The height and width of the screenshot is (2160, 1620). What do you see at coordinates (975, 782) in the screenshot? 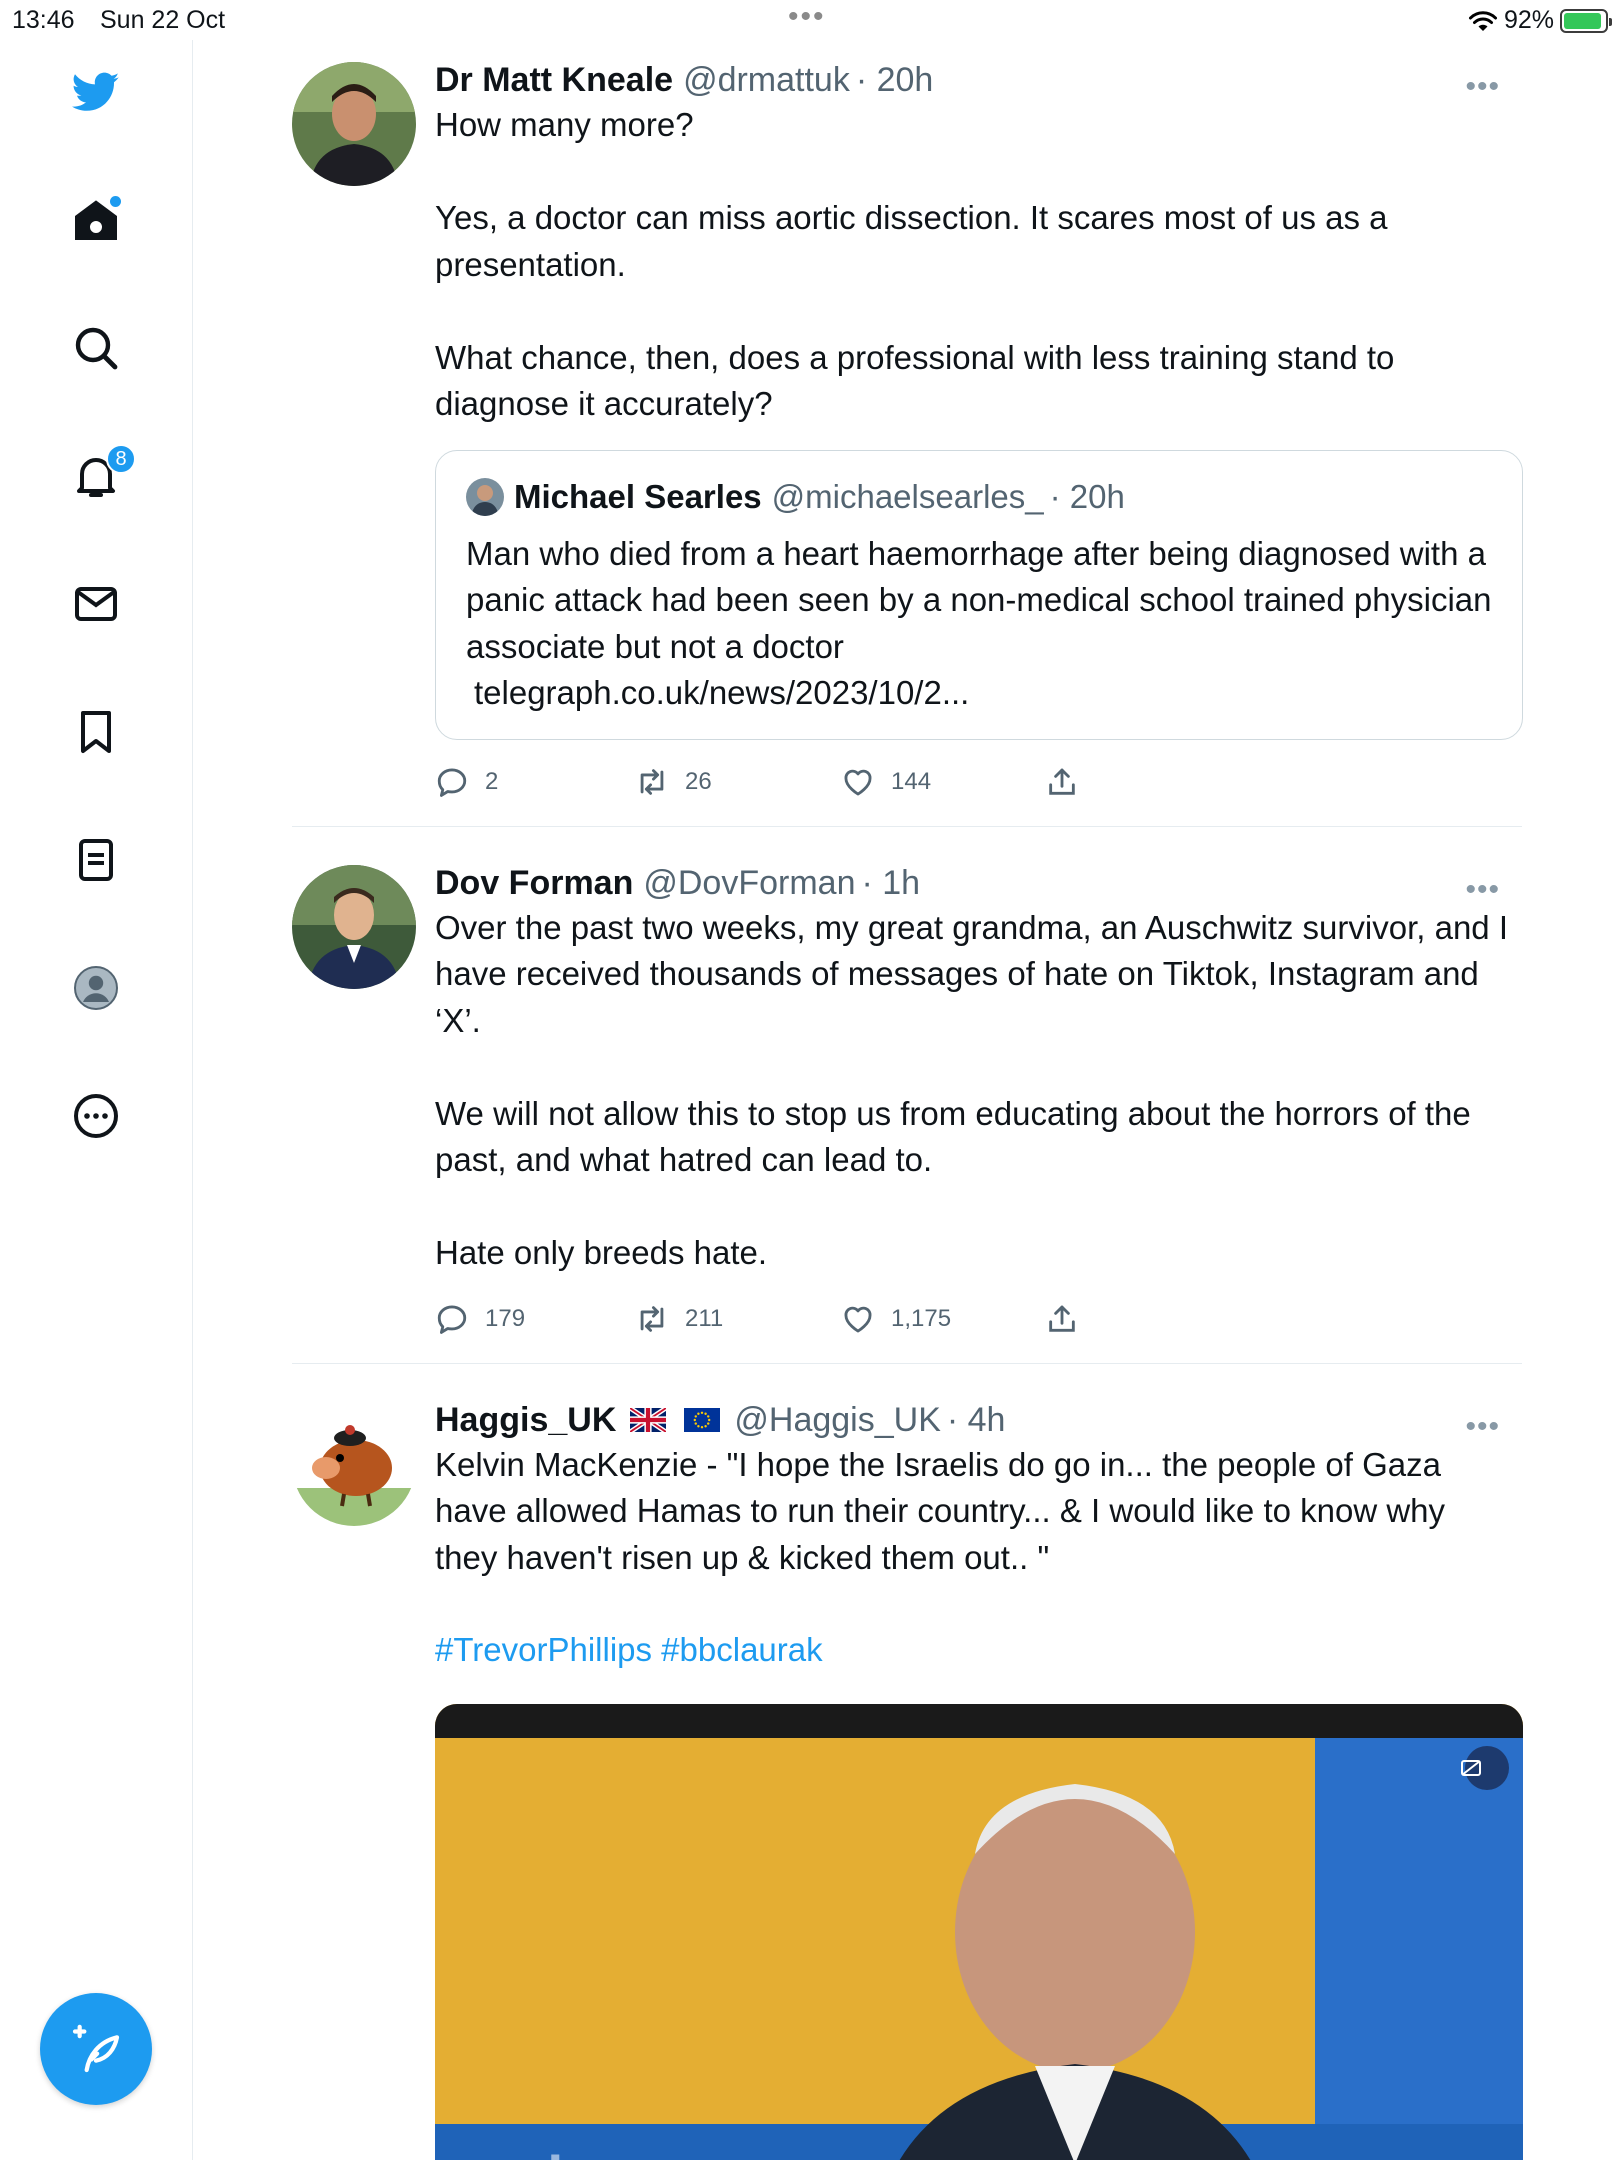
I see `tweet-actions: 2 26 144` at bounding box center [975, 782].